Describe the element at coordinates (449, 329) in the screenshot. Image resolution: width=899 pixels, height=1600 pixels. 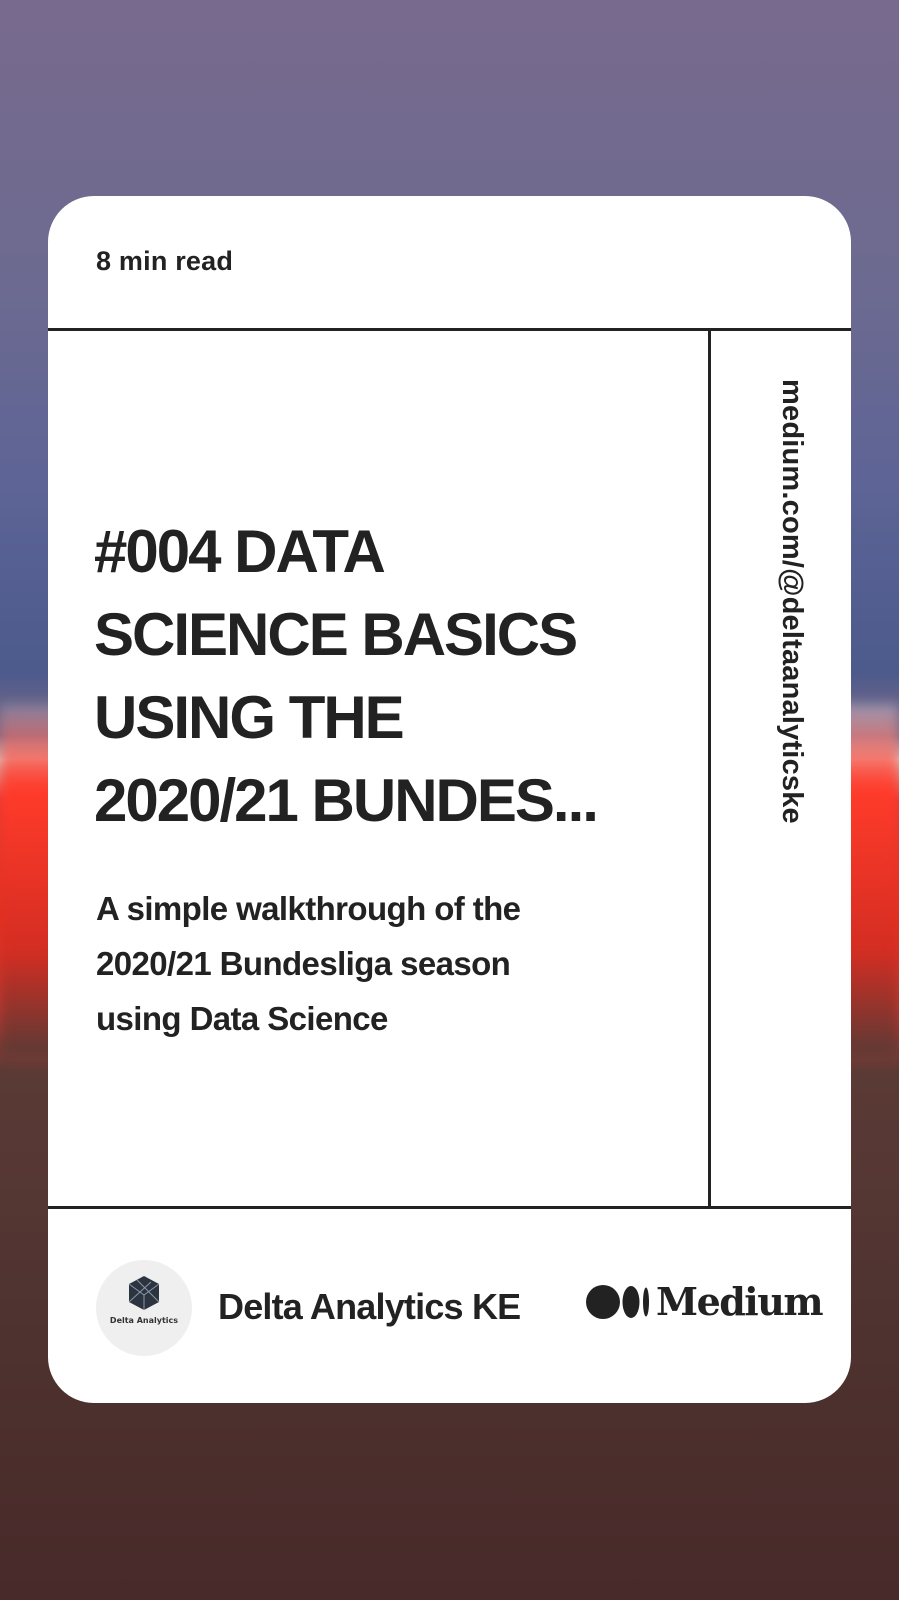
I see `divider-top` at that location.